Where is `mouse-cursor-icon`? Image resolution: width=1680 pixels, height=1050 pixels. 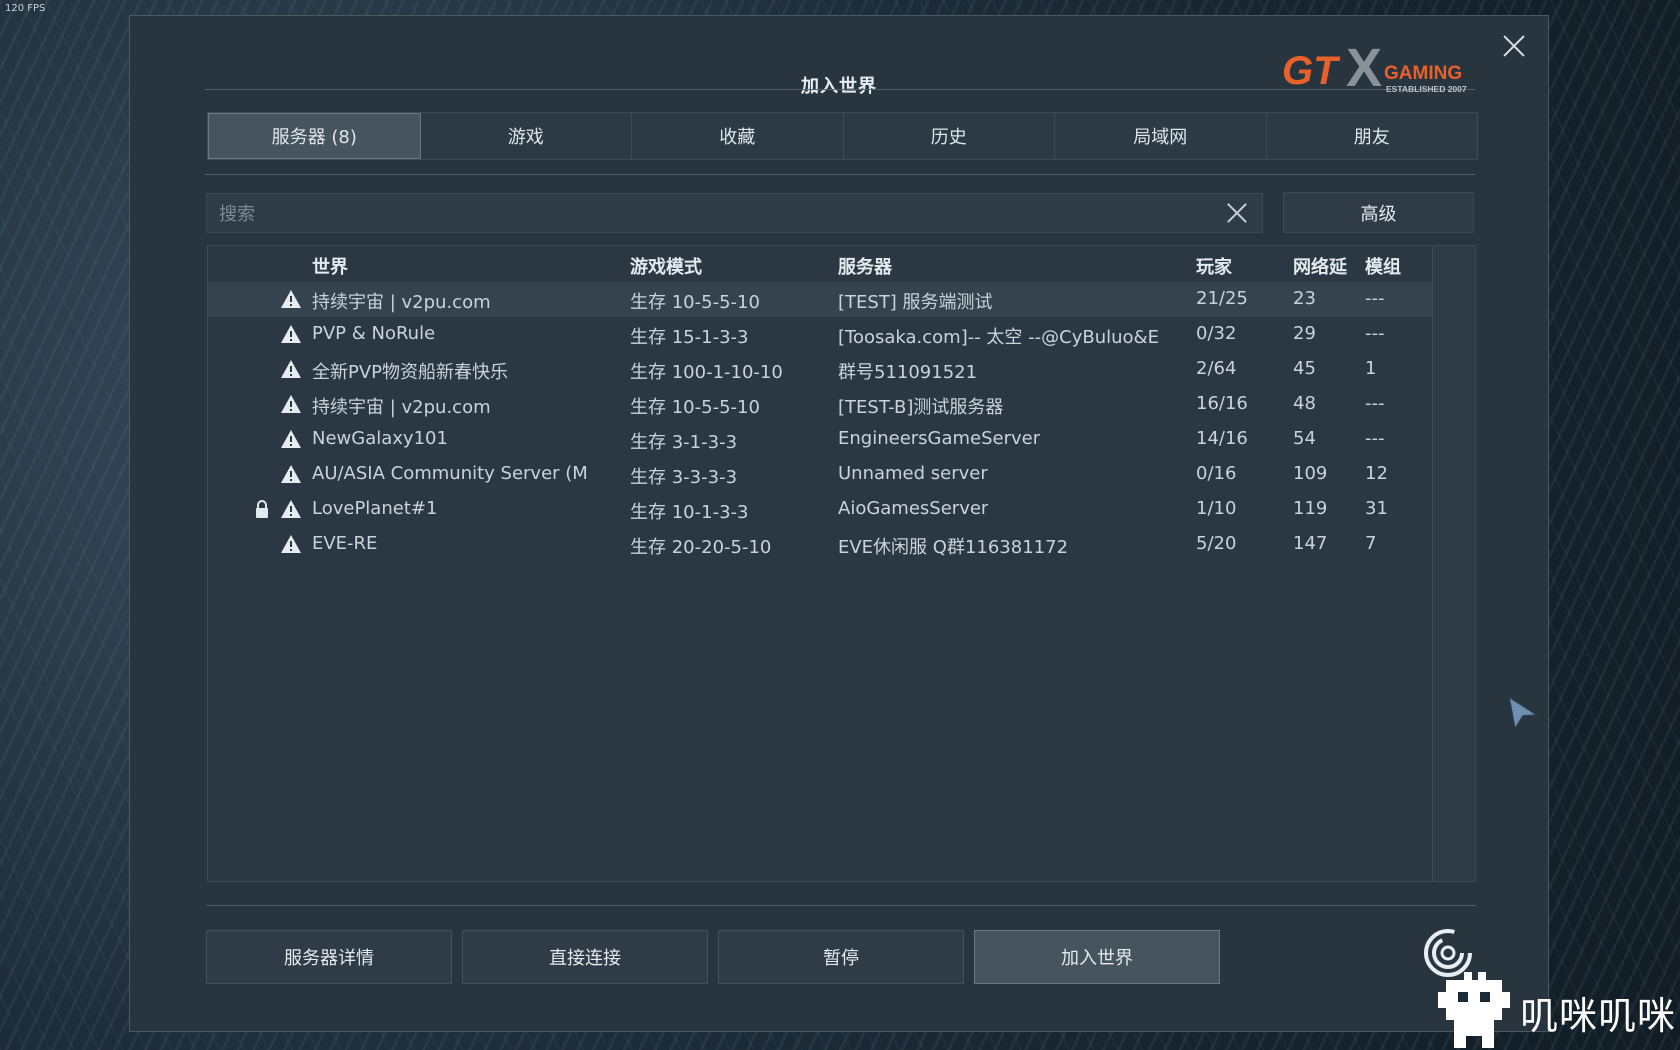
mouse-cursor-icon is located at coordinates (1523, 713).